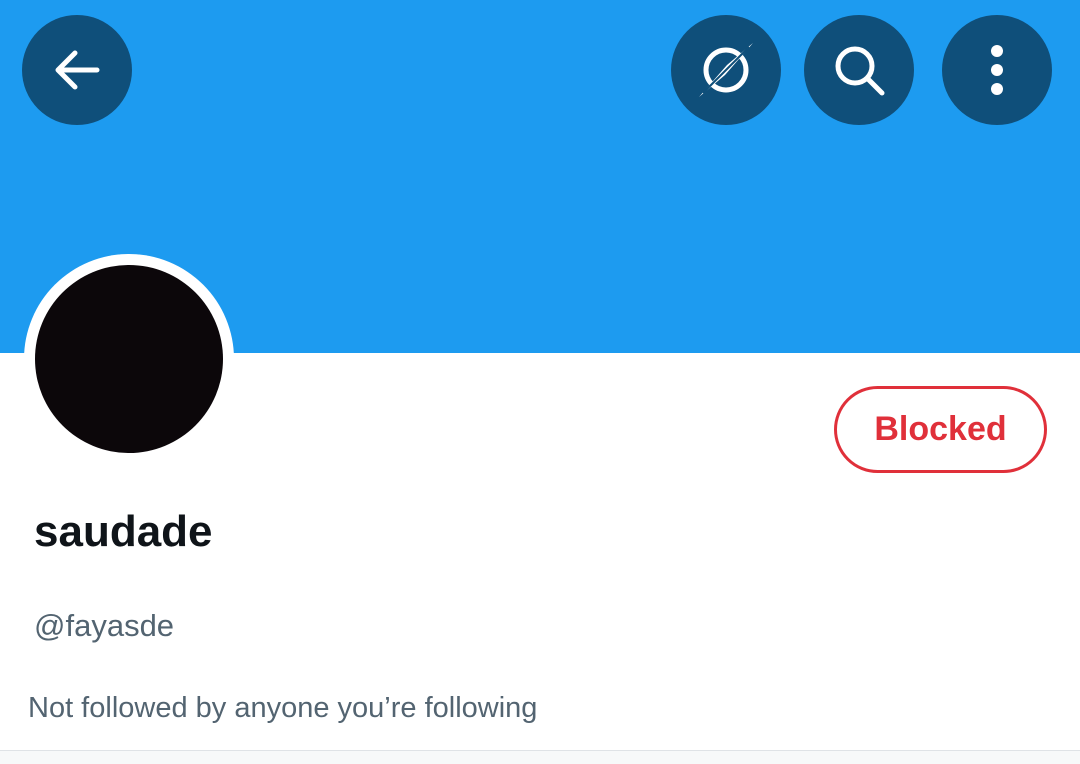 The height and width of the screenshot is (764, 1080). I want to click on search-icon, so click(860, 71).